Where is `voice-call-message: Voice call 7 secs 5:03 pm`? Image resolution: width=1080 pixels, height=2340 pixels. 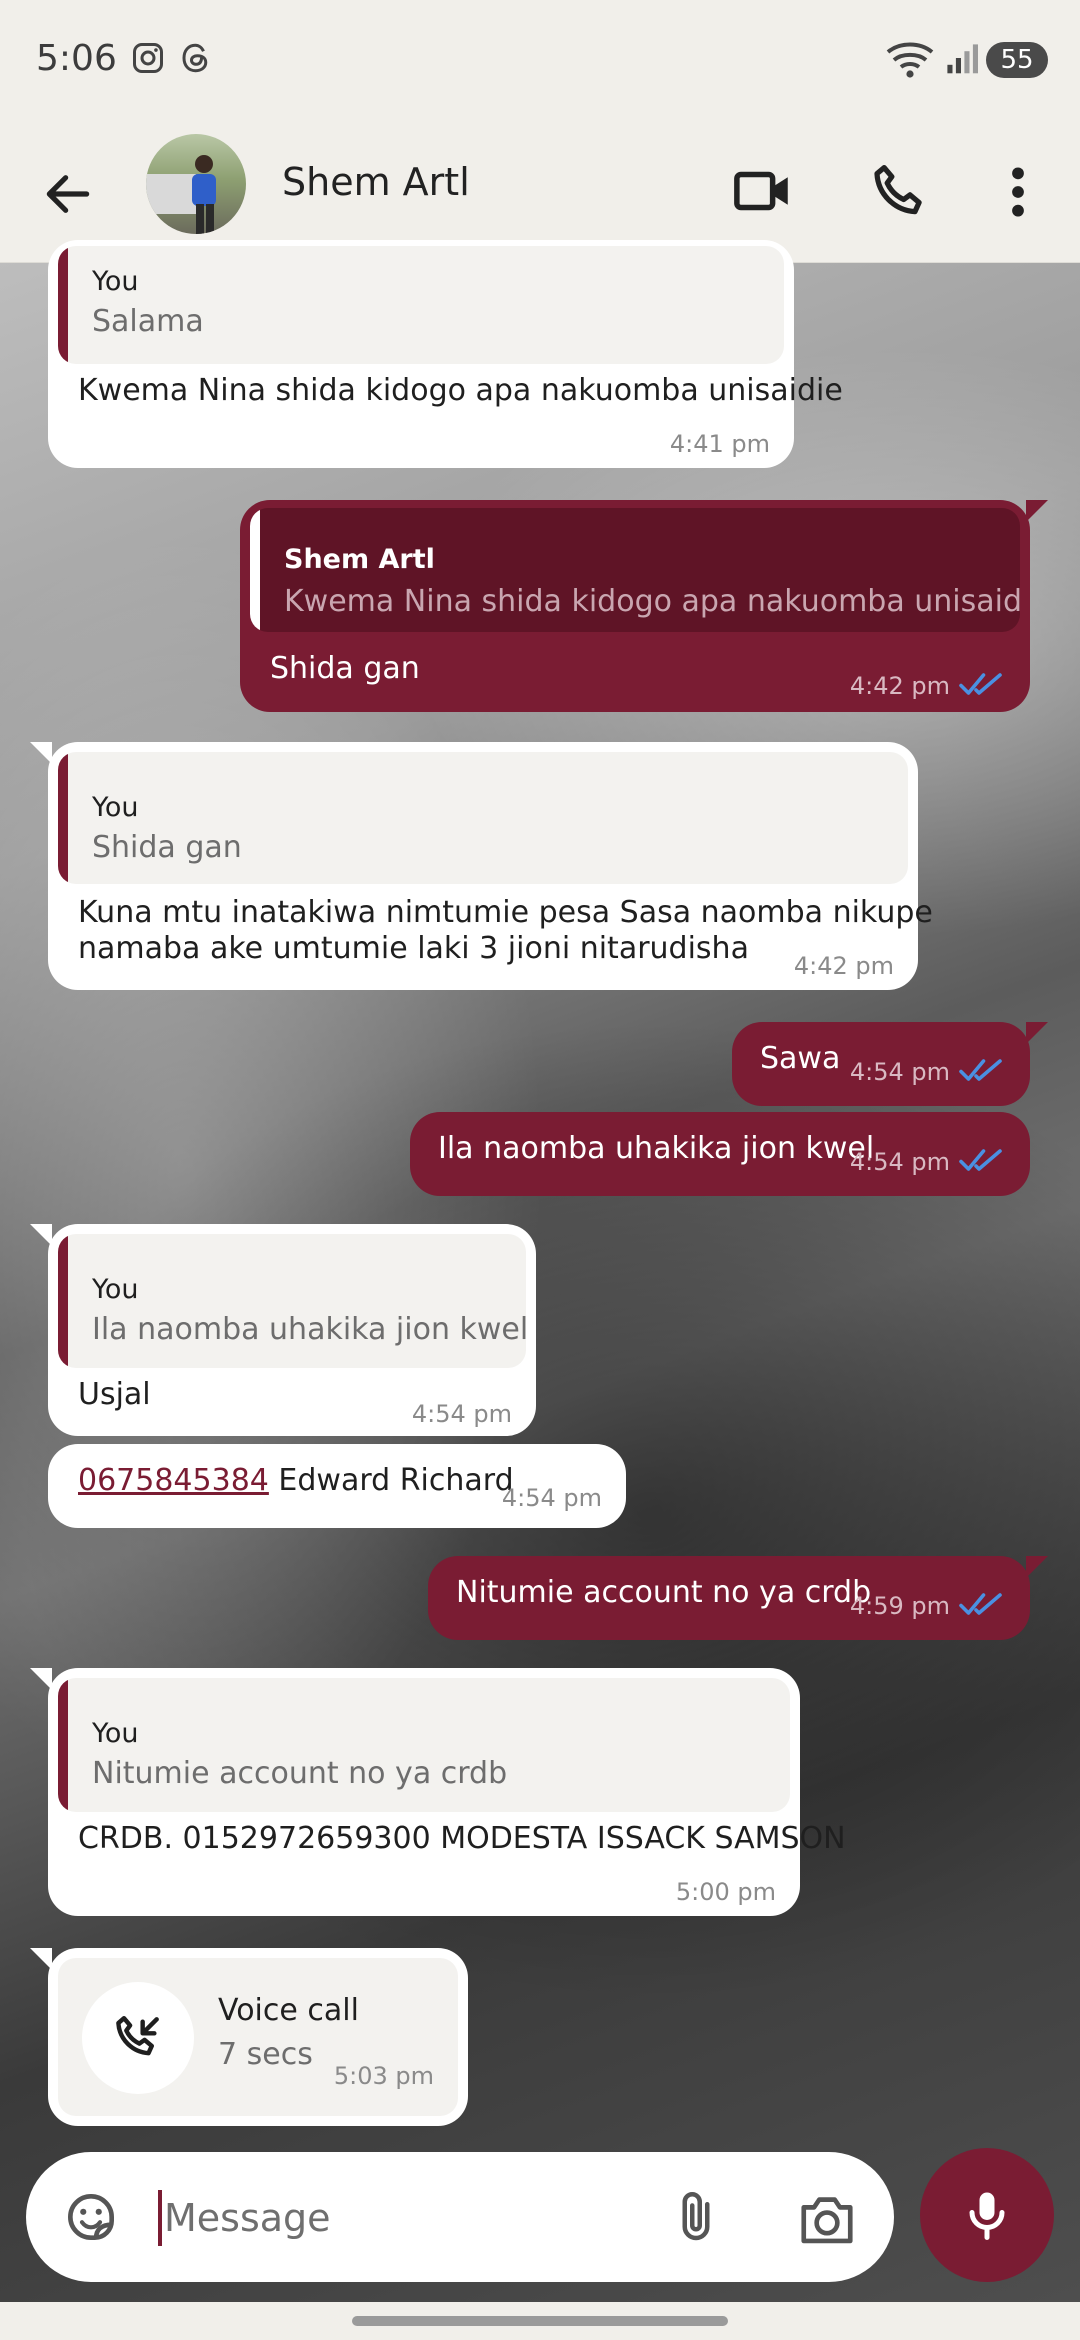
voice-call-message: Voice call 7 secs 5:03 pm is located at coordinates (249, 2037).